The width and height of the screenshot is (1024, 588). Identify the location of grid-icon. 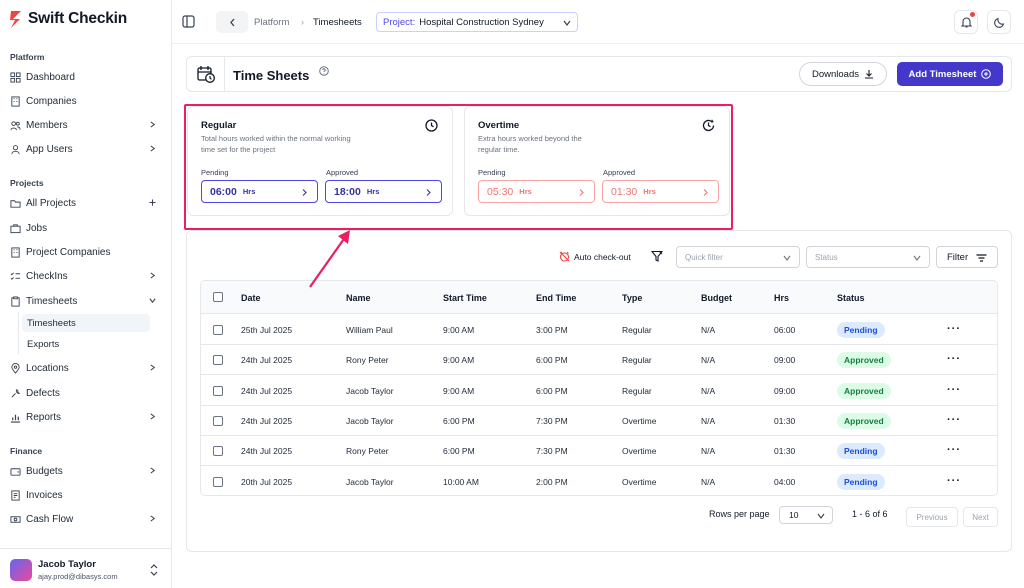
(15, 77).